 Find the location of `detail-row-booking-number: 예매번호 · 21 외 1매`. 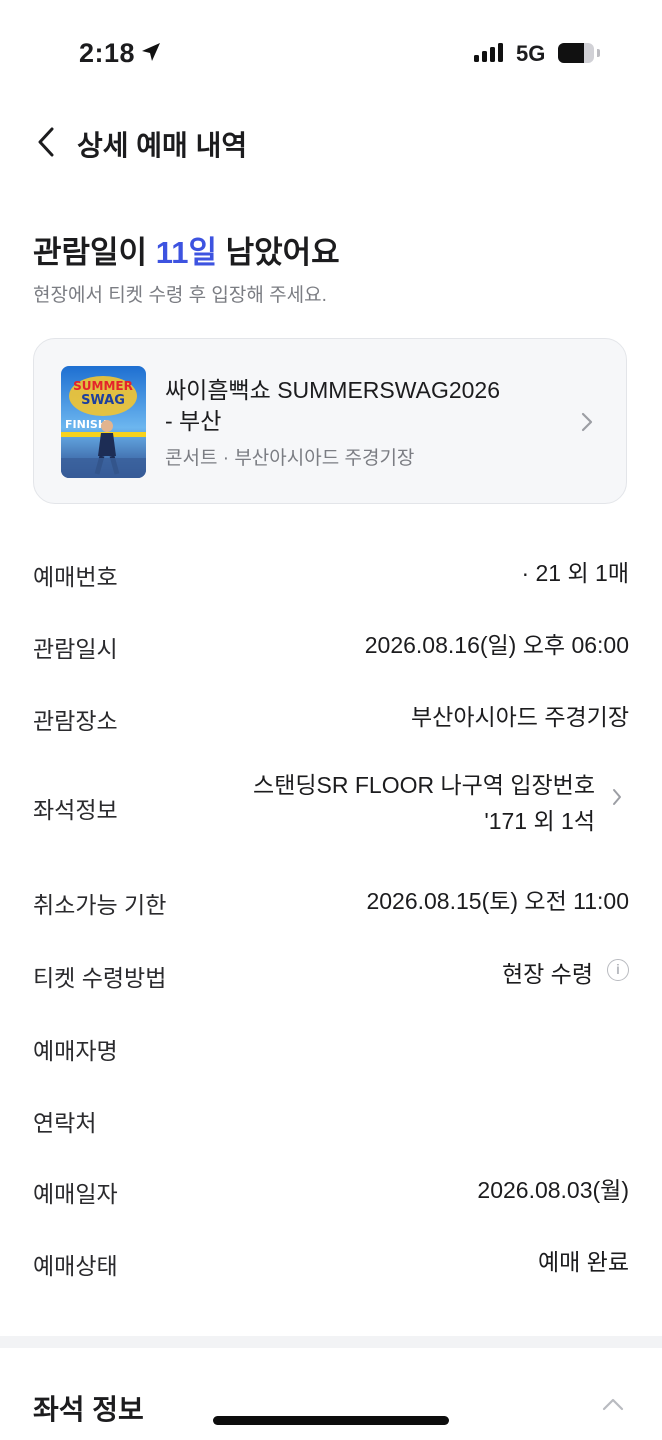

detail-row-booking-number: 예매번호 · 21 외 1매 is located at coordinates (331, 570).